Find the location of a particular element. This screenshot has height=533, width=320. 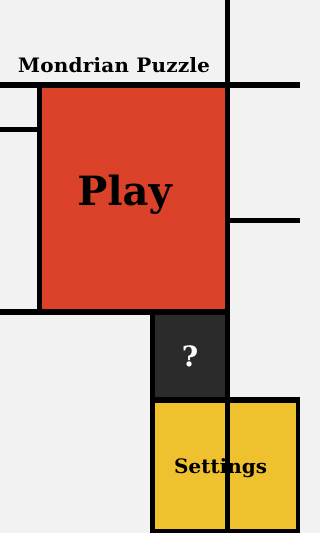

settings-label: Settings is located at coordinates (220, 466).